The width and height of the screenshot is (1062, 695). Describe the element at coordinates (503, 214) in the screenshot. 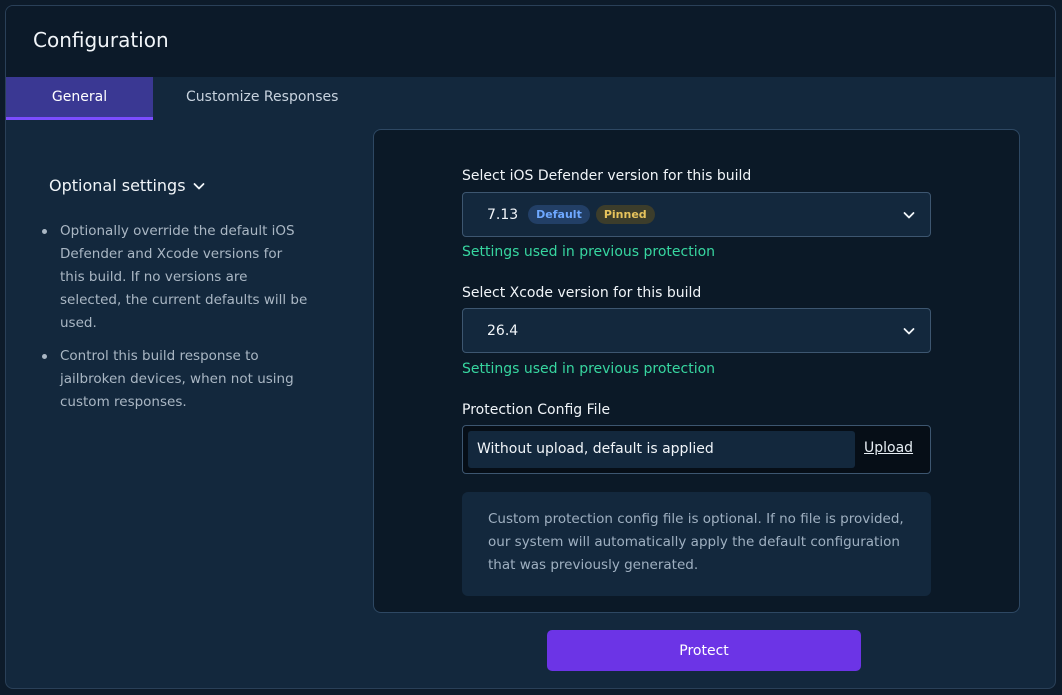

I see `defender-version-value: 7.13` at that location.